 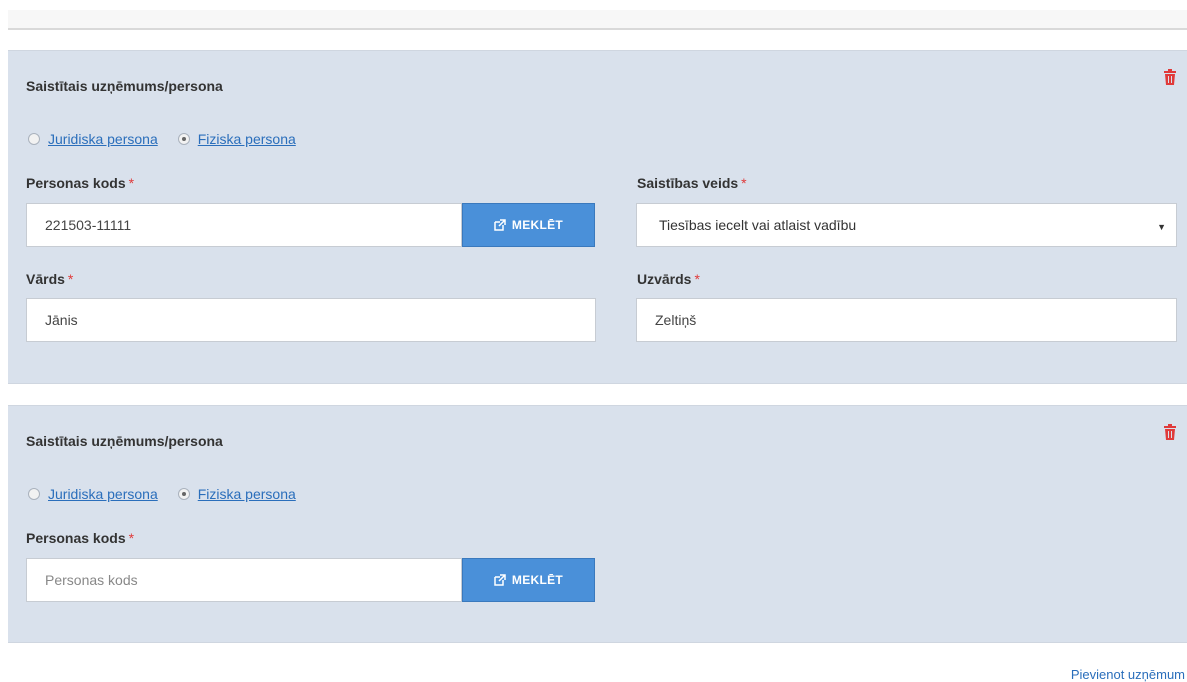 What do you see at coordinates (664, 279) in the screenshot?
I see `uzvards-label-text: Uzvārds` at bounding box center [664, 279].